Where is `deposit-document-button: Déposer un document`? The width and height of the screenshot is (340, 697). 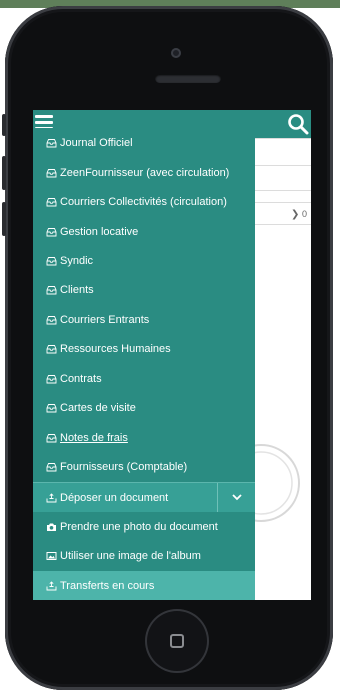
deposit-document-button: Déposer un document is located at coordinates (144, 497).